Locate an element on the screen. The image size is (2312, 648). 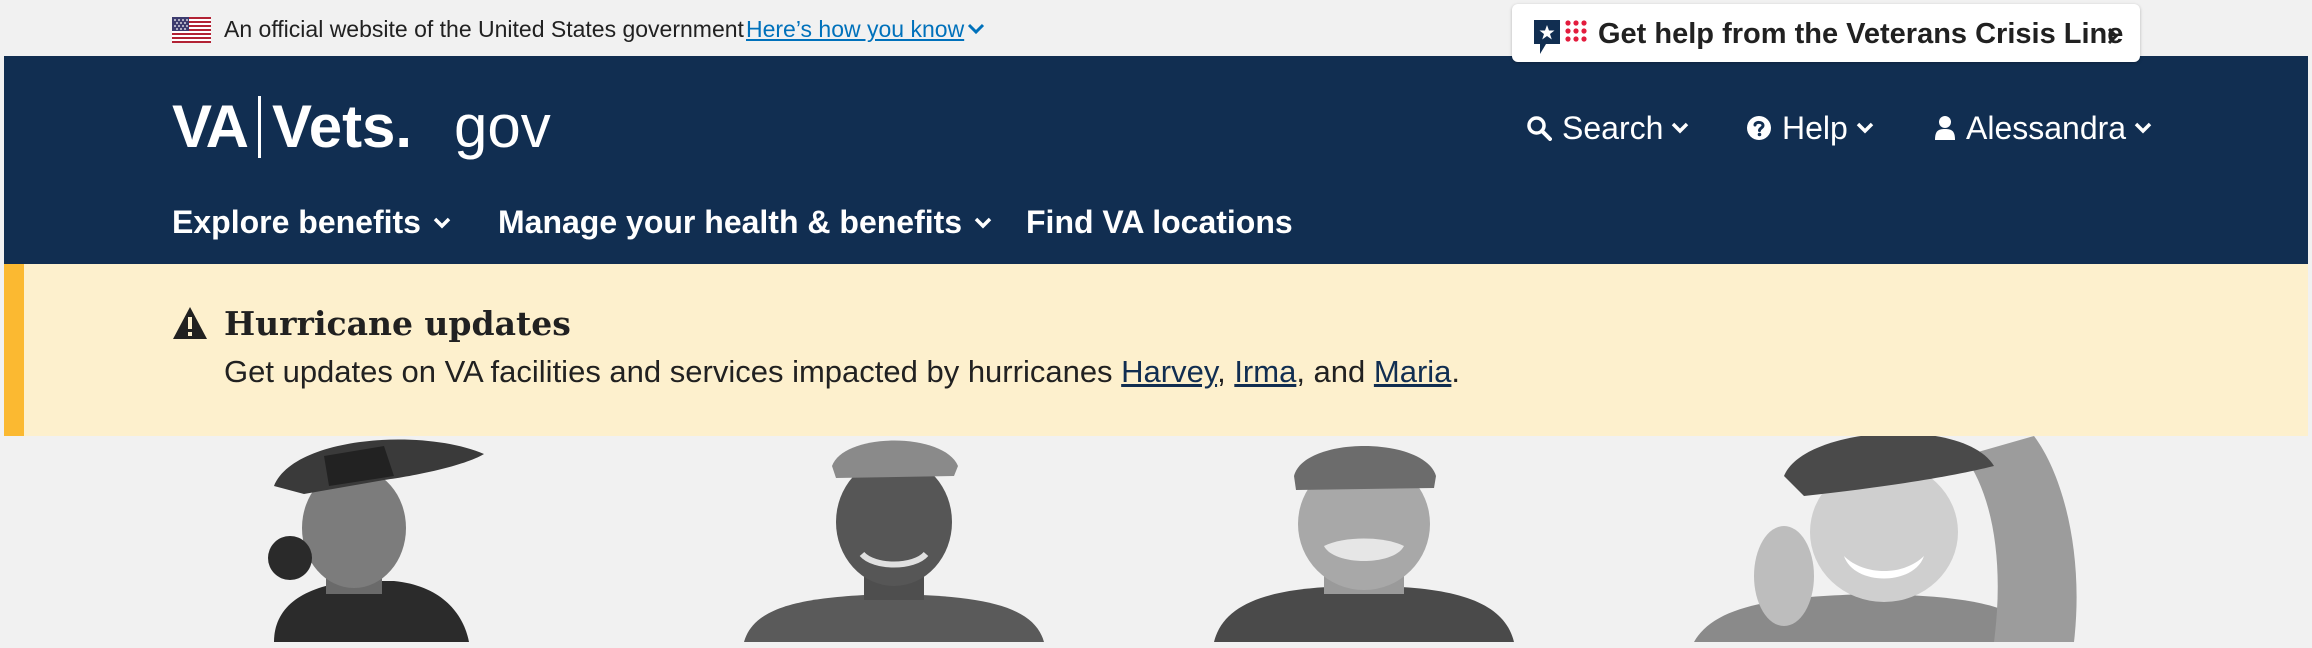
search-label: Search is located at coordinates (1613, 127).